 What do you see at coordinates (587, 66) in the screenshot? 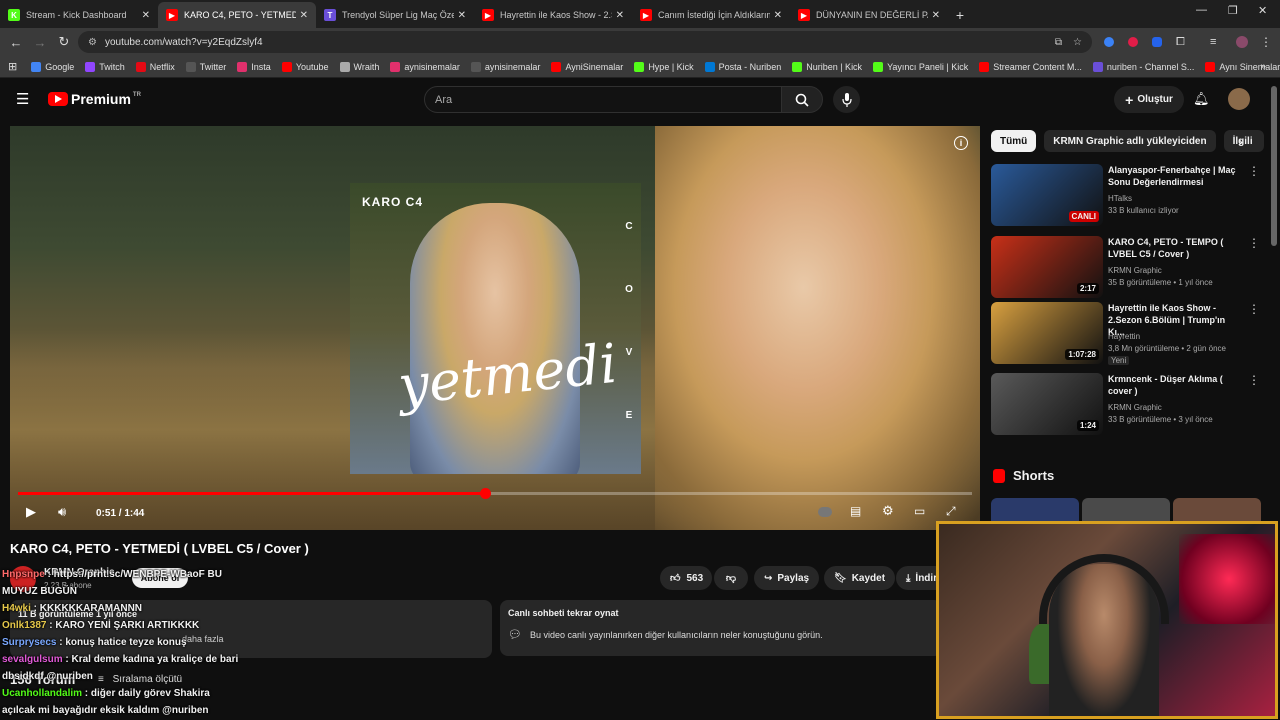
I see `bookmark-item: AyniSinemalar` at bounding box center [587, 66].